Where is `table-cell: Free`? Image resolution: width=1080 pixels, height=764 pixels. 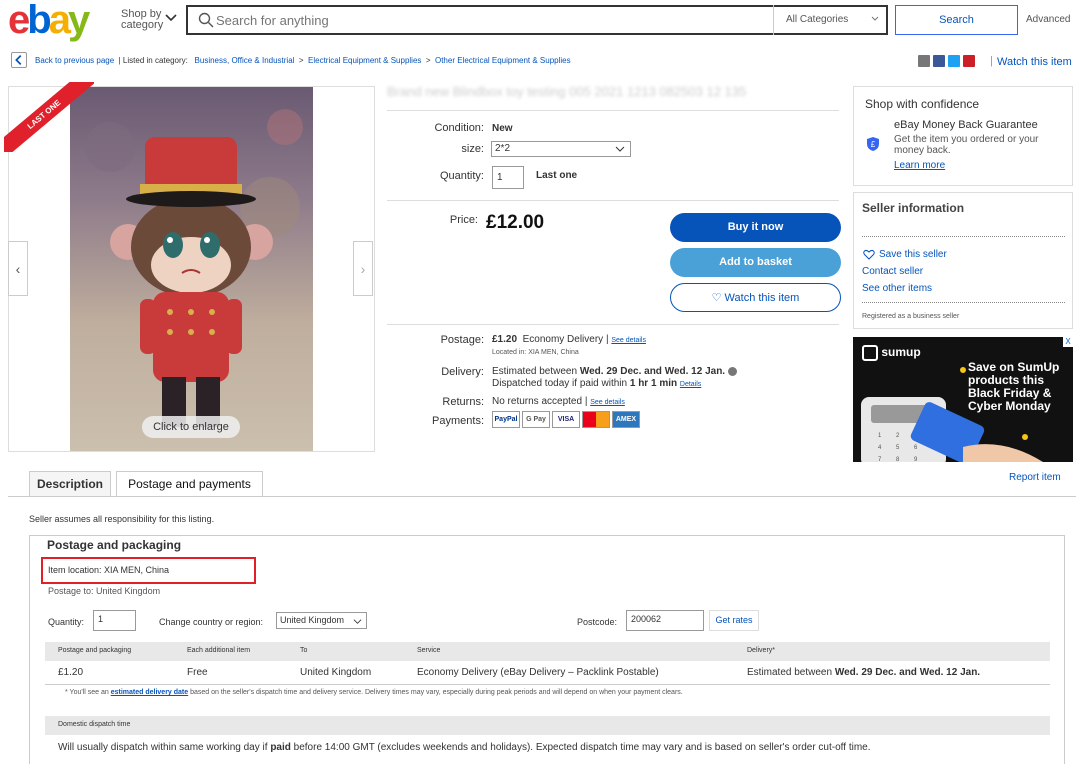 table-cell: Free is located at coordinates (197, 672).